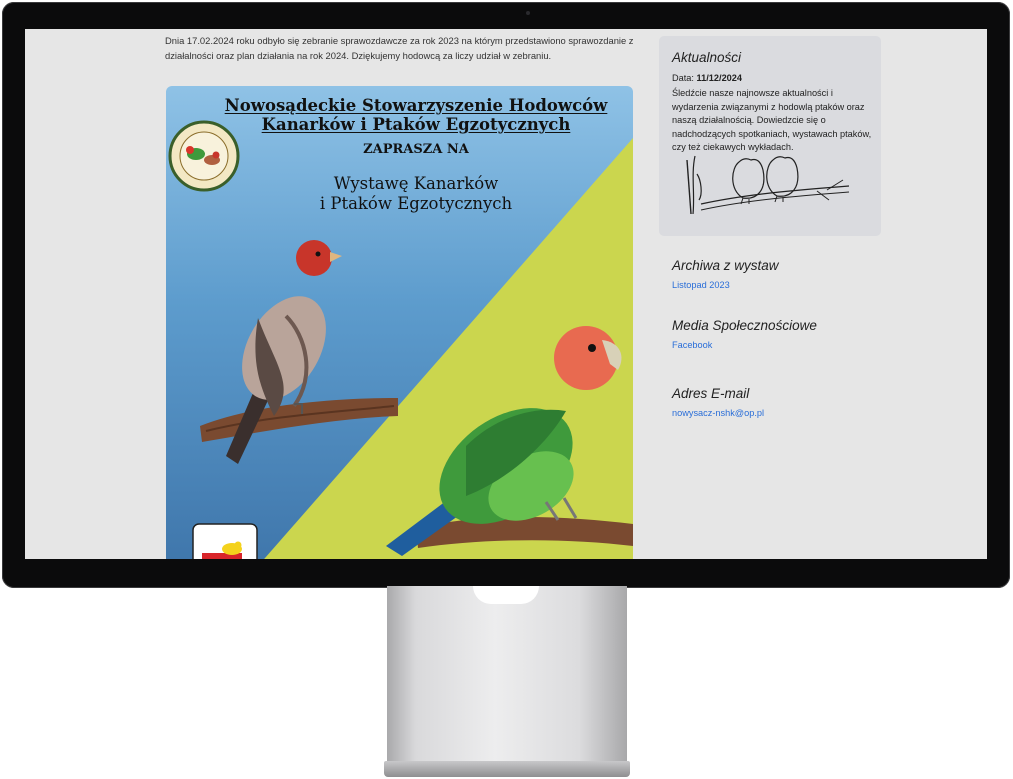  Describe the element at coordinates (284, 352) in the screenshot. I see `finch-illustration` at that location.